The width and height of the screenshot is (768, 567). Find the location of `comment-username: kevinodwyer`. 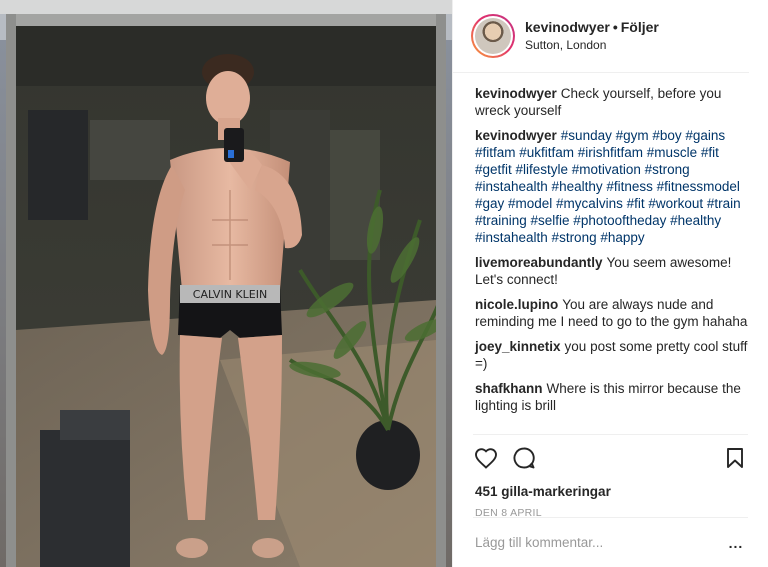

comment-username: kevinodwyer is located at coordinates (516, 135).